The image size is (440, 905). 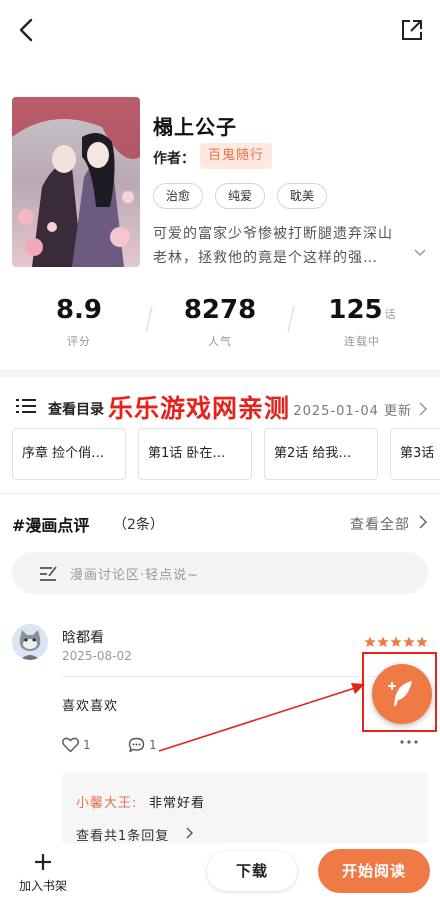 What do you see at coordinates (412, 30) in the screenshot?
I see `share-external-icon` at bounding box center [412, 30].